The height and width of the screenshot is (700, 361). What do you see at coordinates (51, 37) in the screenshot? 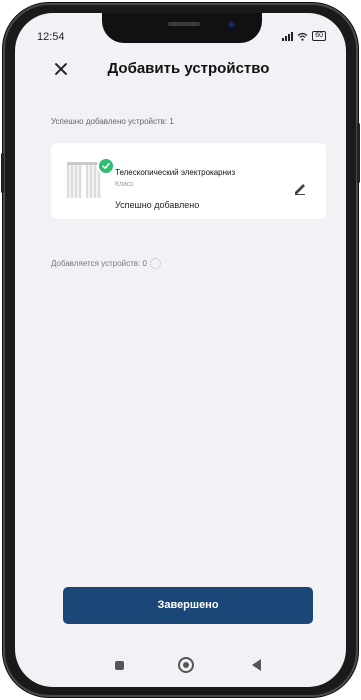
I see `status-time: 12:54` at bounding box center [51, 37].